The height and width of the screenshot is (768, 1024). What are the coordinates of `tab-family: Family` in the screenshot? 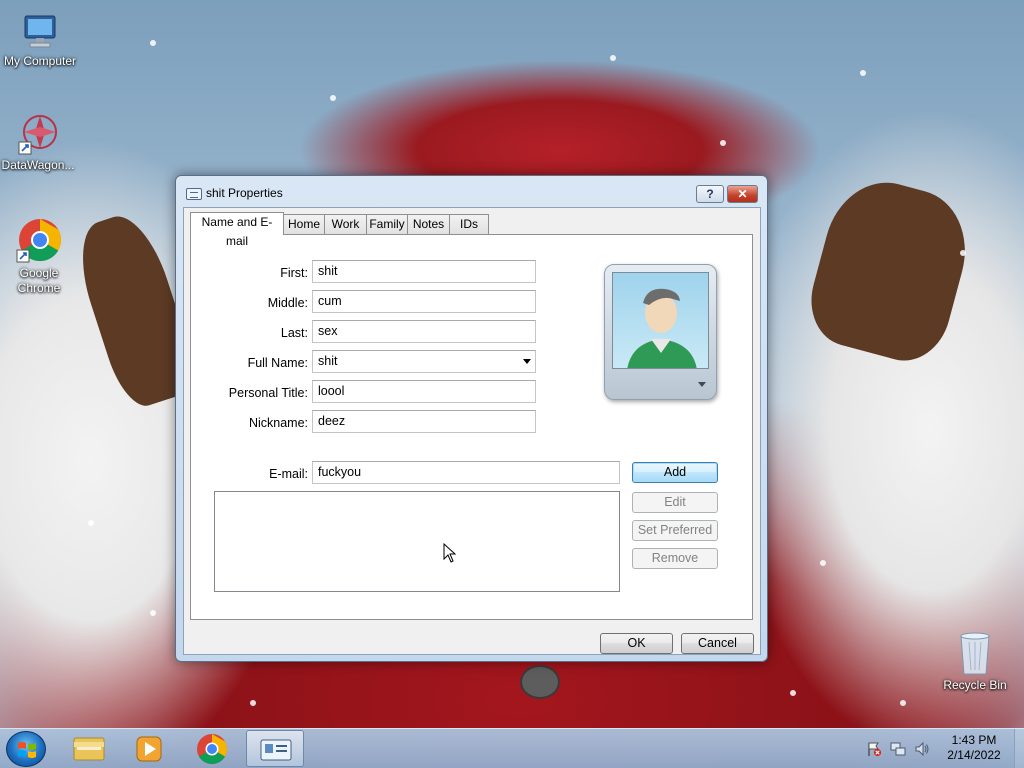 It's located at (387, 224).